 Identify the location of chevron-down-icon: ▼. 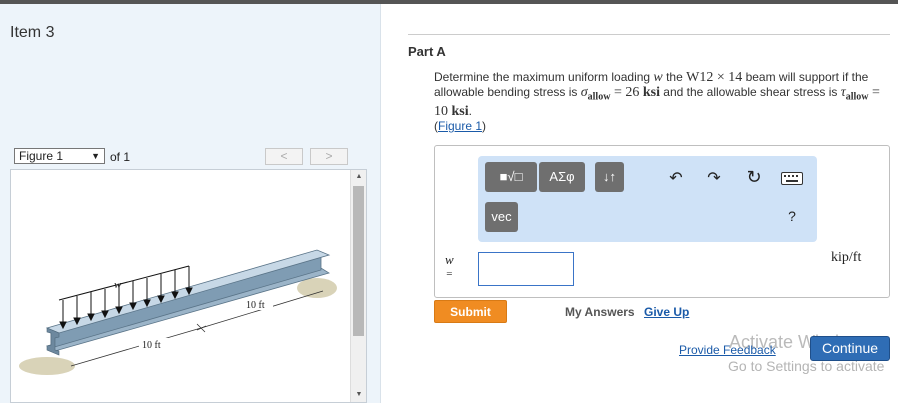
(95, 156).